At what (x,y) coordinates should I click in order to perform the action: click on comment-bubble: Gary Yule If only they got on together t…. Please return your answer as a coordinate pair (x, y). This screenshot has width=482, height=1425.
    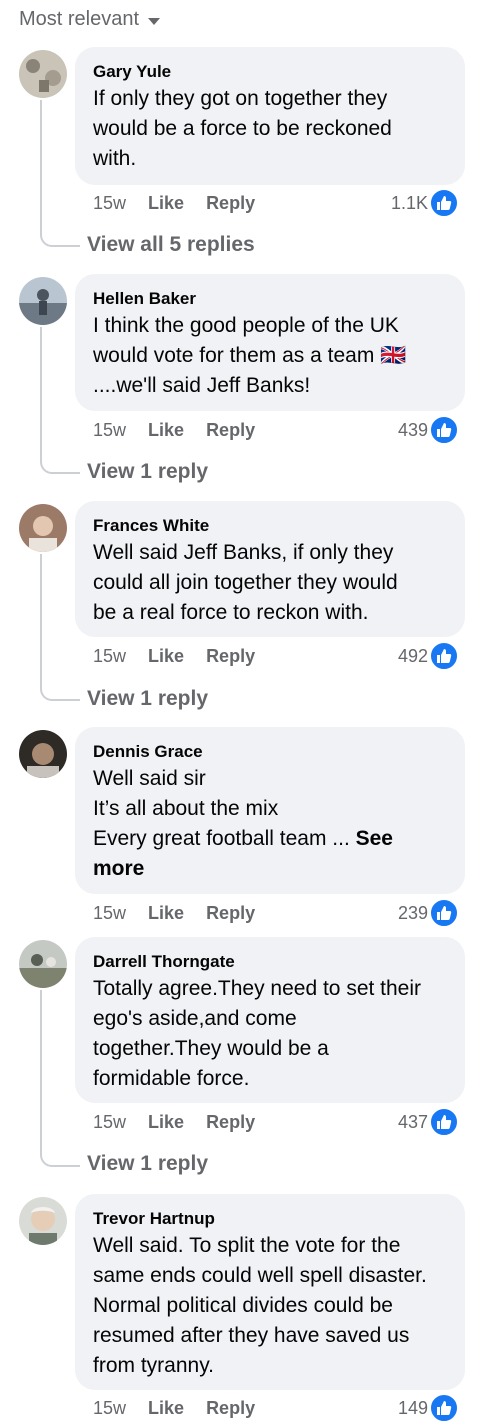
    Looking at the image, I should click on (270, 116).